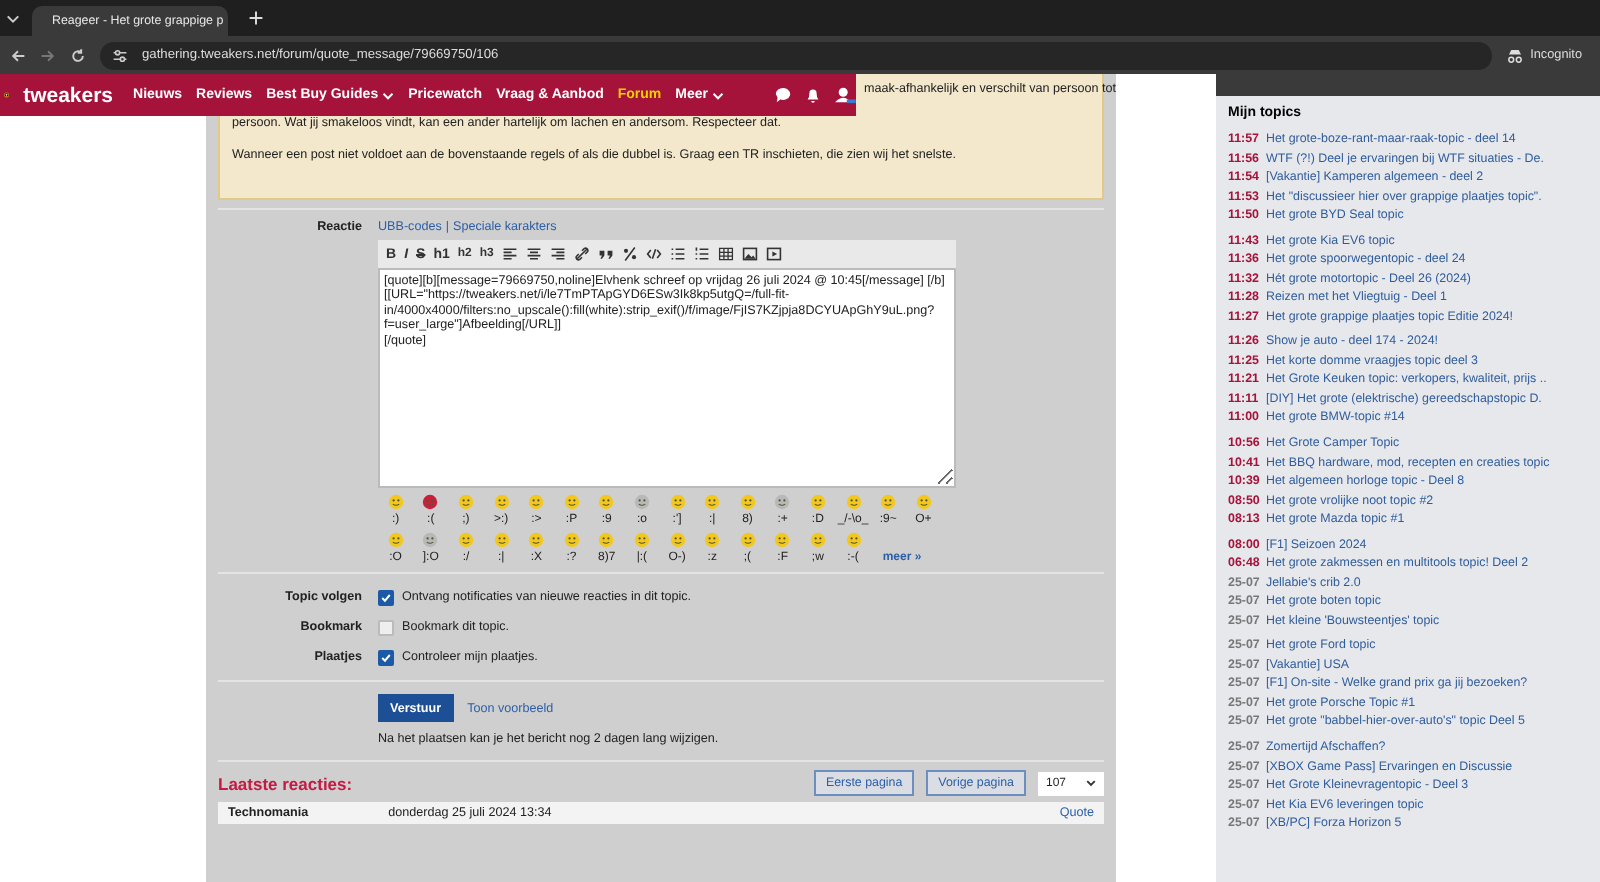  Describe the element at coordinates (773, 254) in the screenshot. I see `video-icon` at that location.